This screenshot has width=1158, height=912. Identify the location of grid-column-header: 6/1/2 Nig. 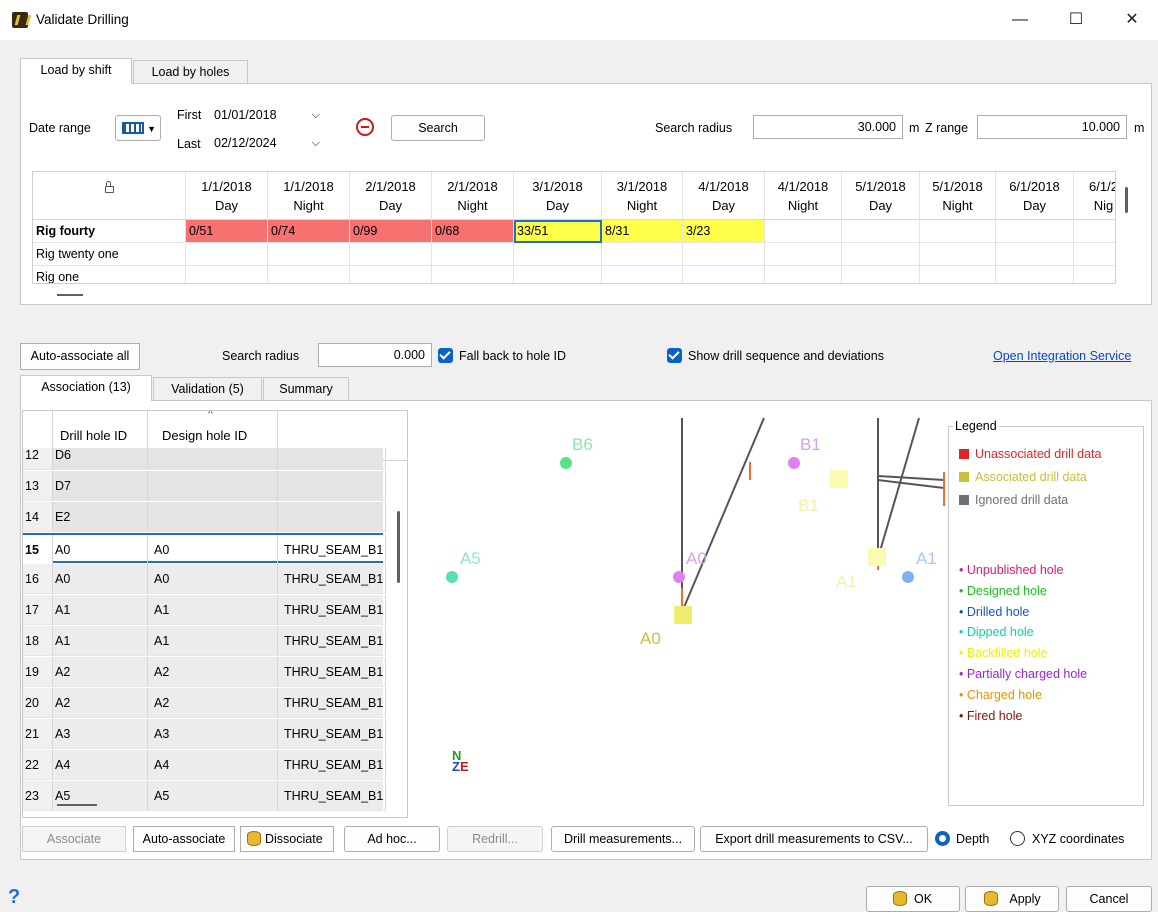
(1094, 196).